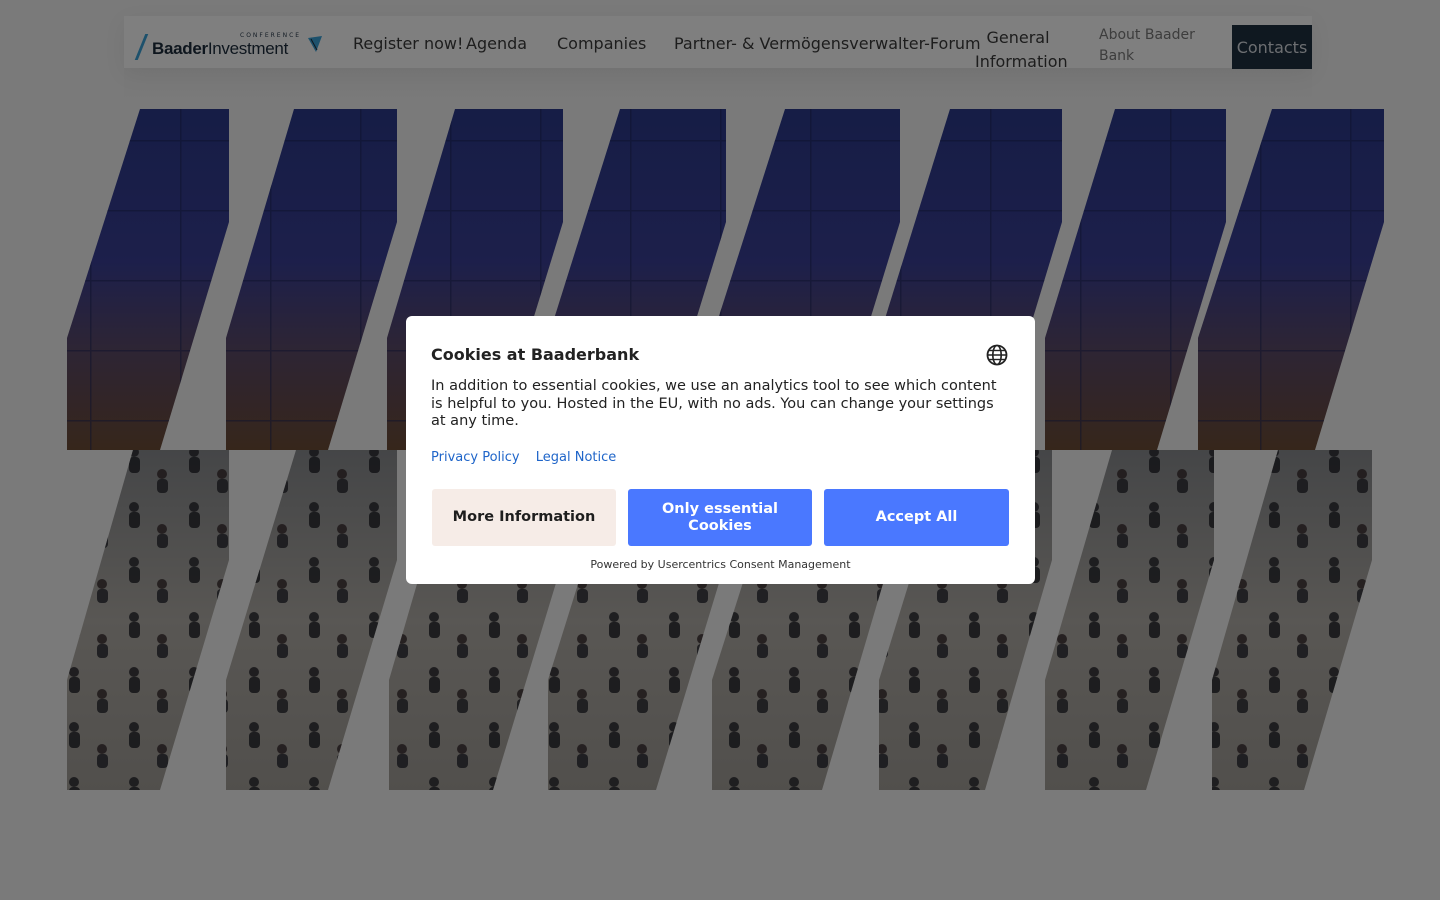 This screenshot has width=1440, height=900. What do you see at coordinates (720, 517) in the screenshot?
I see `only-essential-cookies-button: Only essential Cookies` at bounding box center [720, 517].